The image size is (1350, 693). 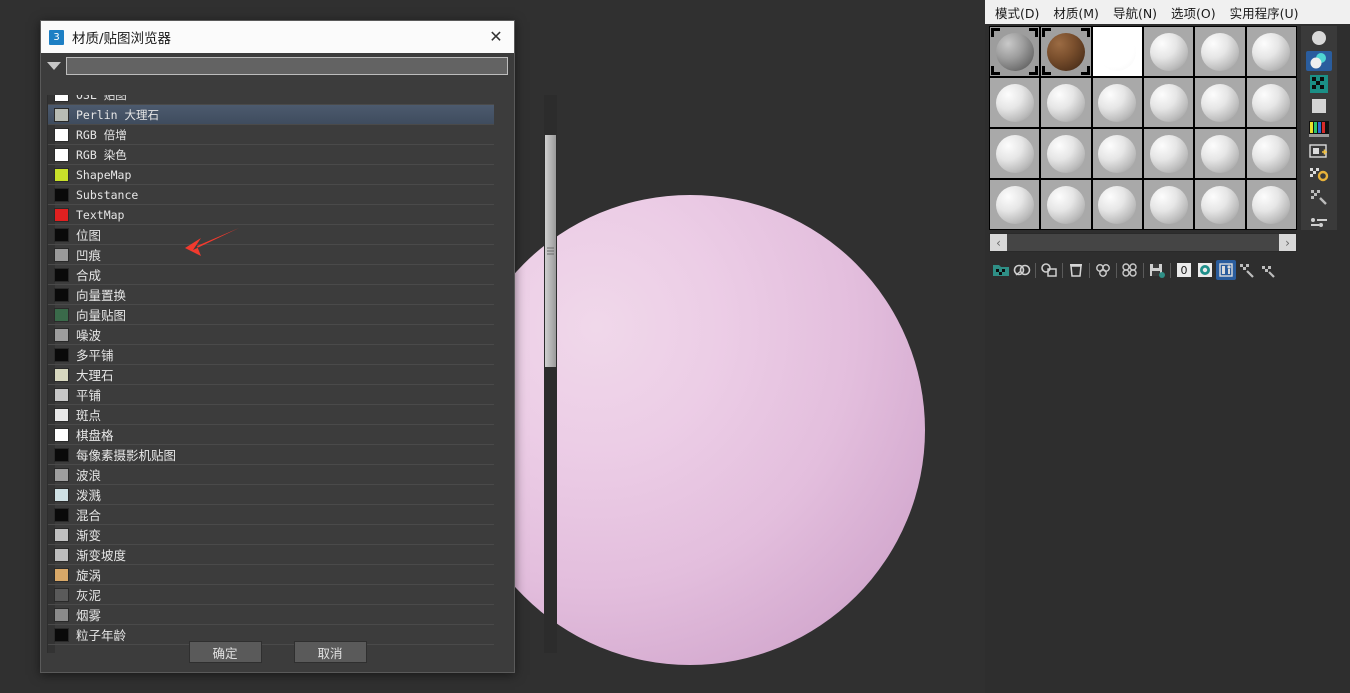 What do you see at coordinates (1319, 219) in the screenshot?
I see `material-id-channel-icon` at bounding box center [1319, 219].